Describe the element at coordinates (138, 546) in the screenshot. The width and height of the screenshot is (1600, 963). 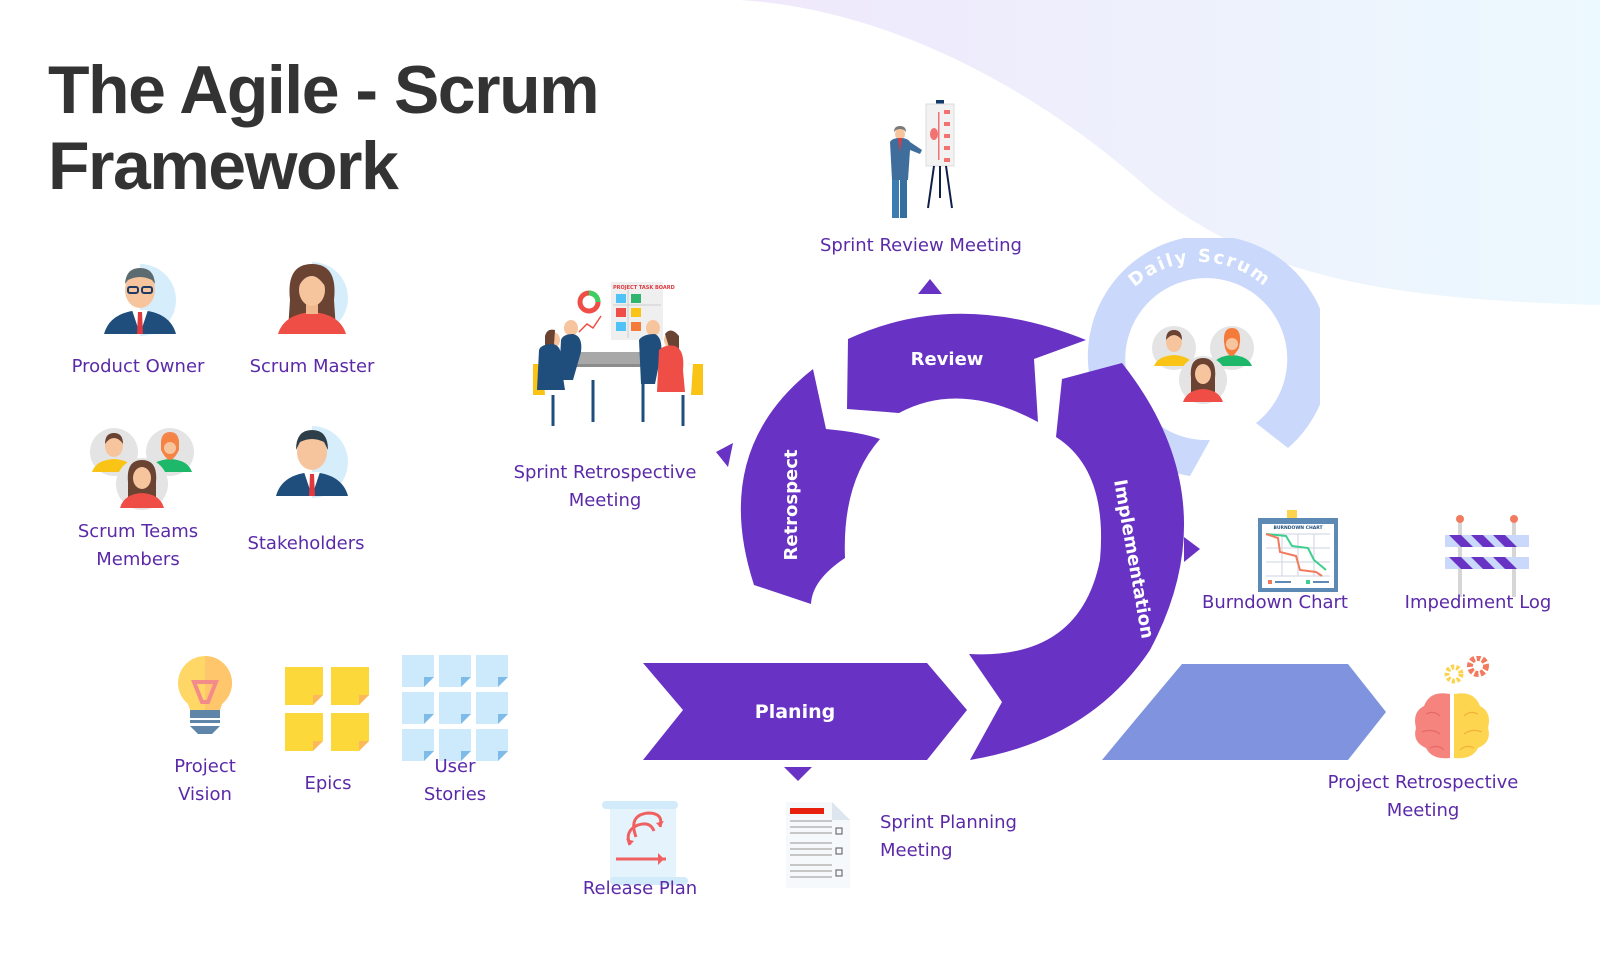
I see `role-label-team-members: Scrum Teams Members` at that location.